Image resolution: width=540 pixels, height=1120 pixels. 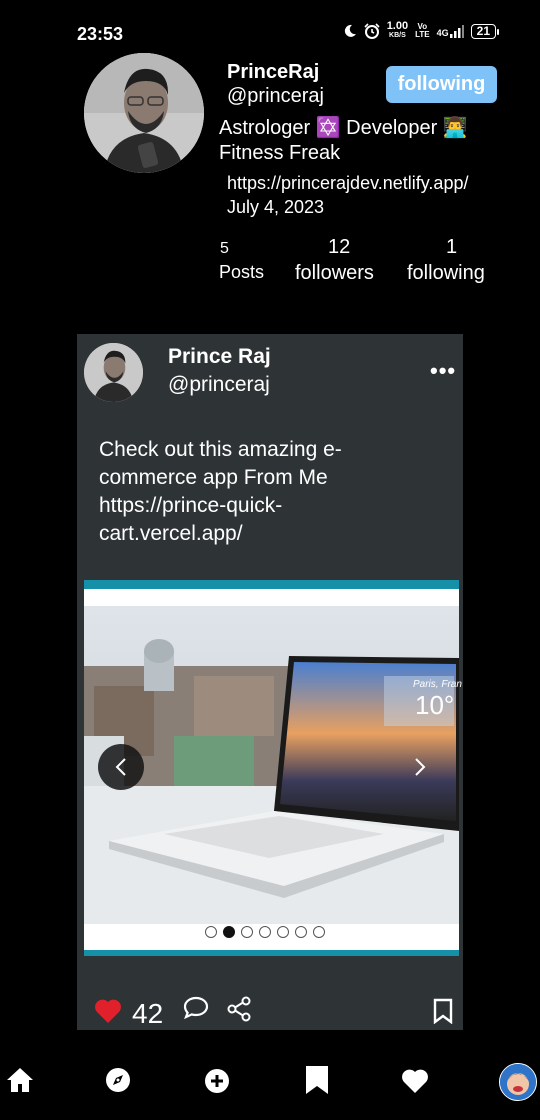 I want to click on compass-icon, so click(x=118, y=1080).